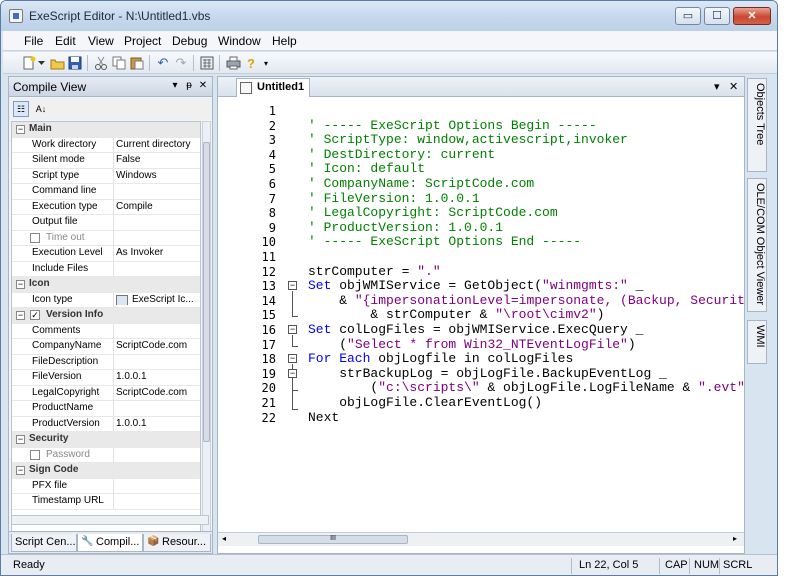  Describe the element at coordinates (106, 192) in the screenshot. I see `property-row: Command line` at that location.